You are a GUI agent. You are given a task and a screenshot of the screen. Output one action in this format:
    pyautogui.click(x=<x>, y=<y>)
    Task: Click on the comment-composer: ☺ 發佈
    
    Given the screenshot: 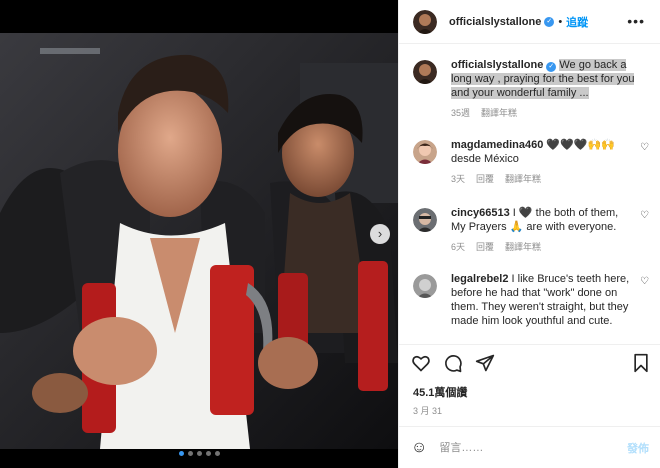 What is the action you would take?
    pyautogui.click(x=529, y=447)
    